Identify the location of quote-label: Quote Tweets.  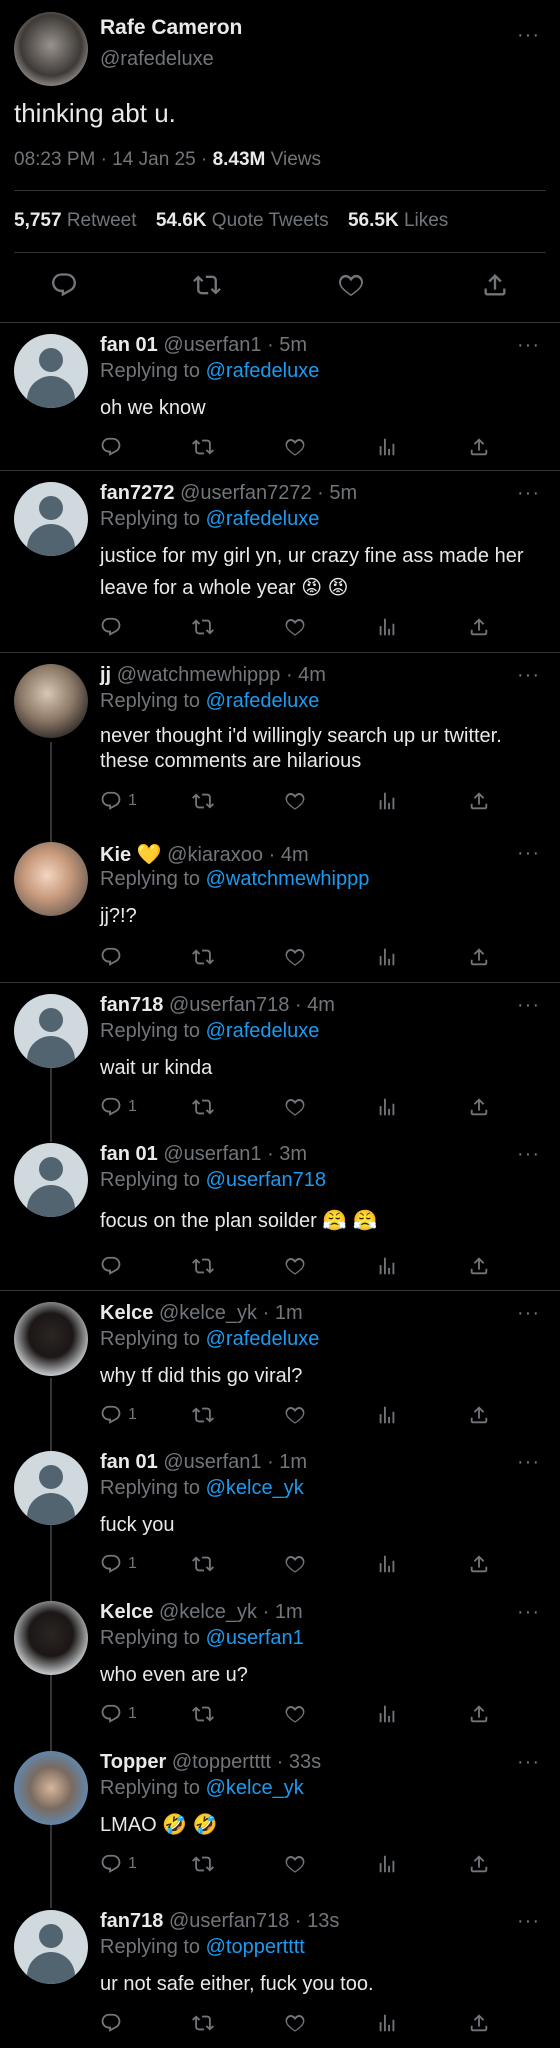
(270, 220).